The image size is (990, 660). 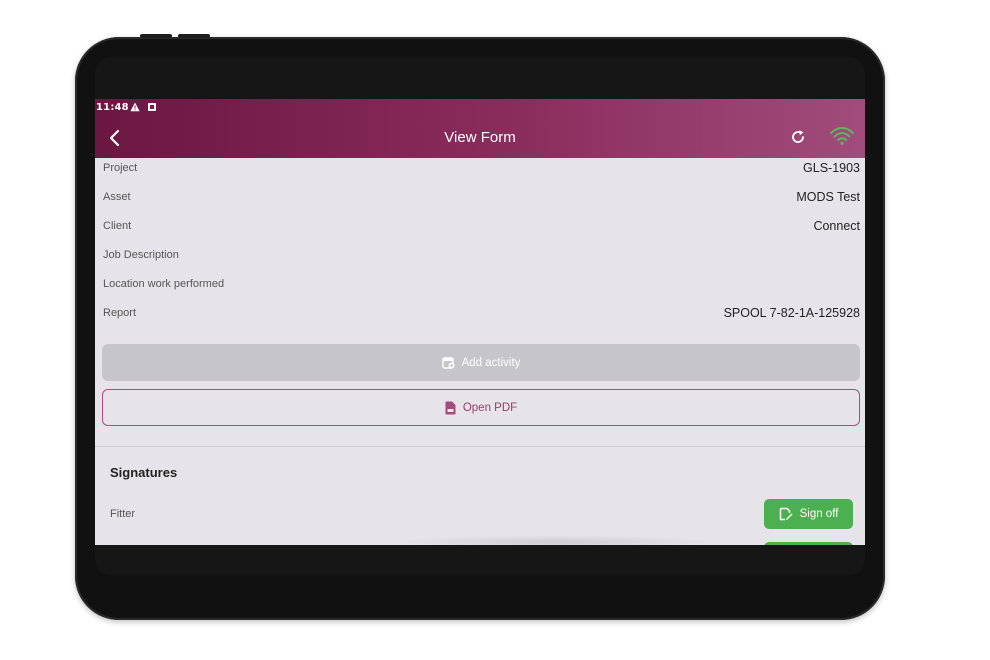 What do you see at coordinates (555, 540) in the screenshot?
I see `bottom-shadow` at bounding box center [555, 540].